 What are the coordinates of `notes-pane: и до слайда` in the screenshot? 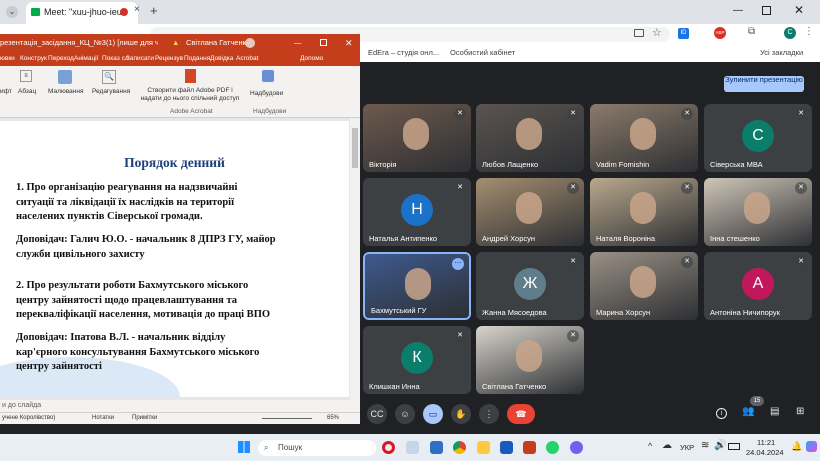 It's located at (180, 406).